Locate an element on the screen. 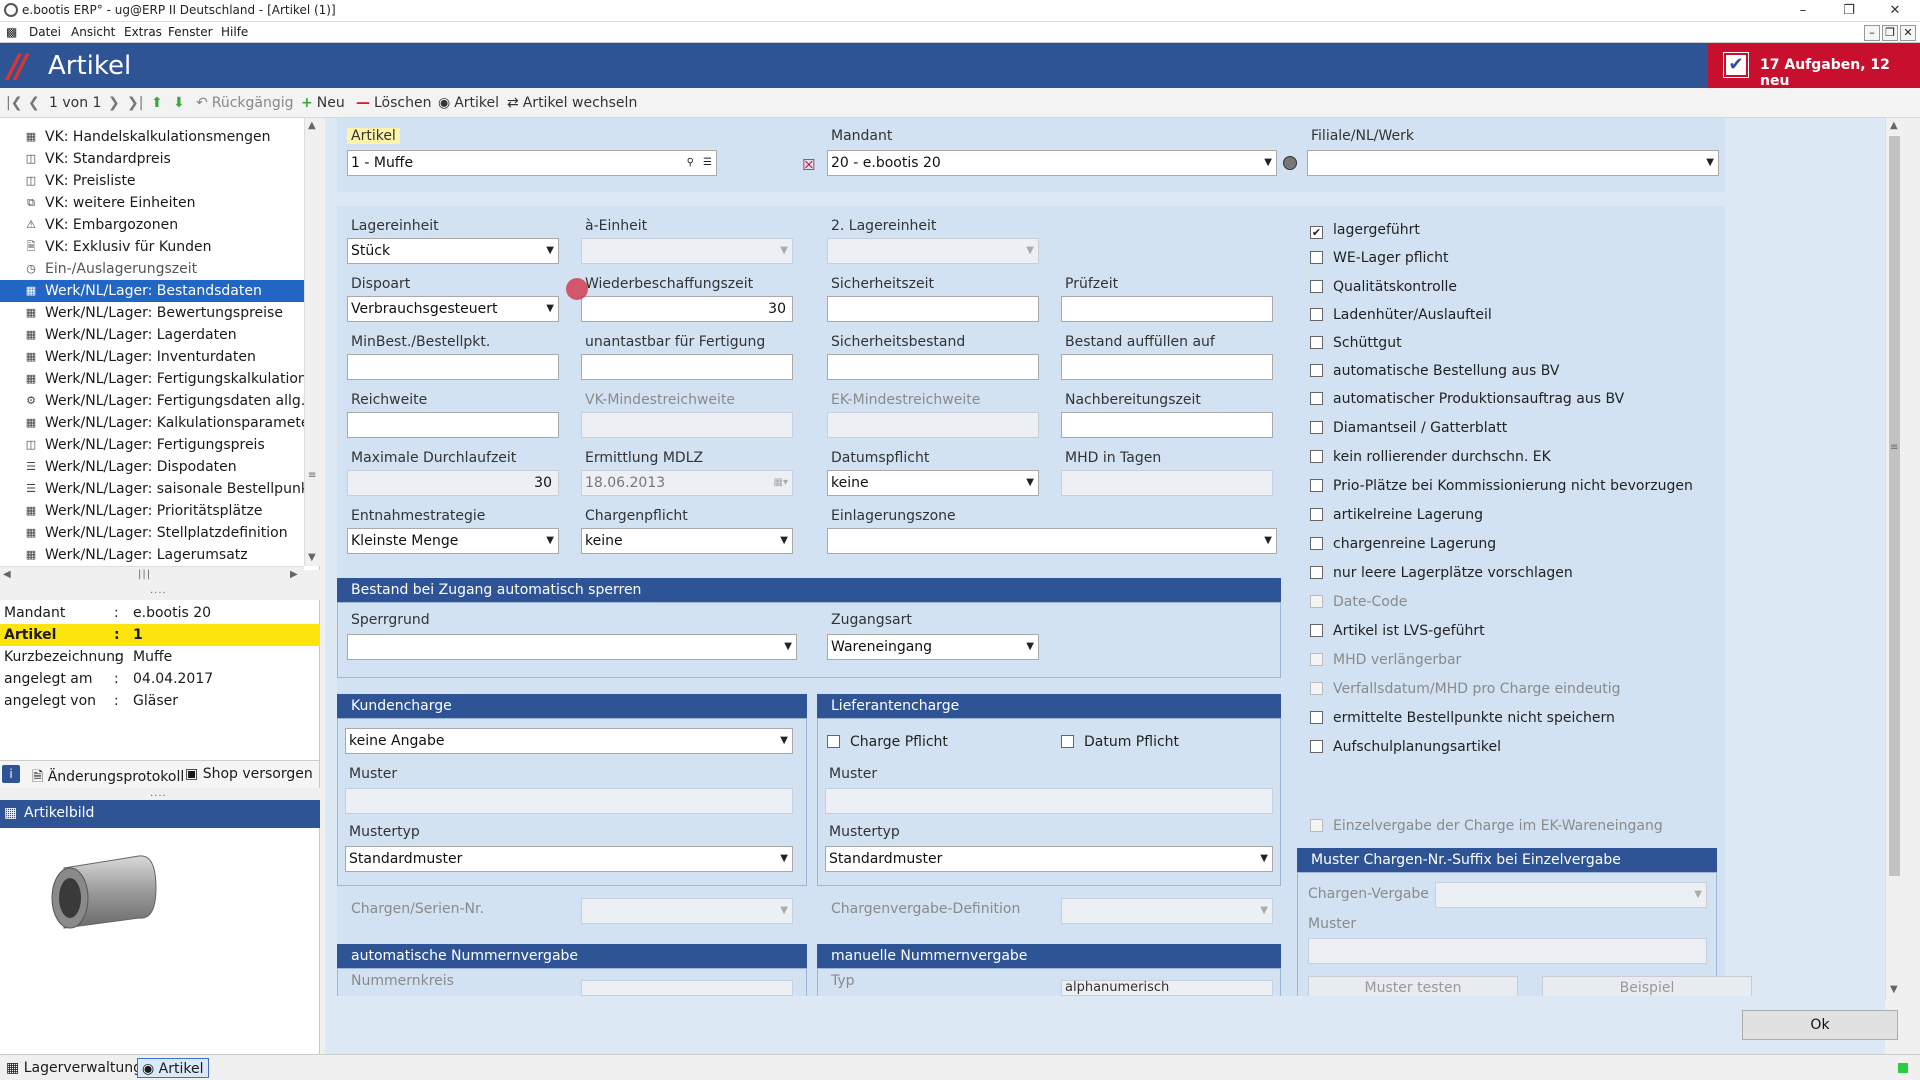 The height and width of the screenshot is (1080, 1920). artikel-field: 1 - Muffe ⚲ ☰ is located at coordinates (532, 163).